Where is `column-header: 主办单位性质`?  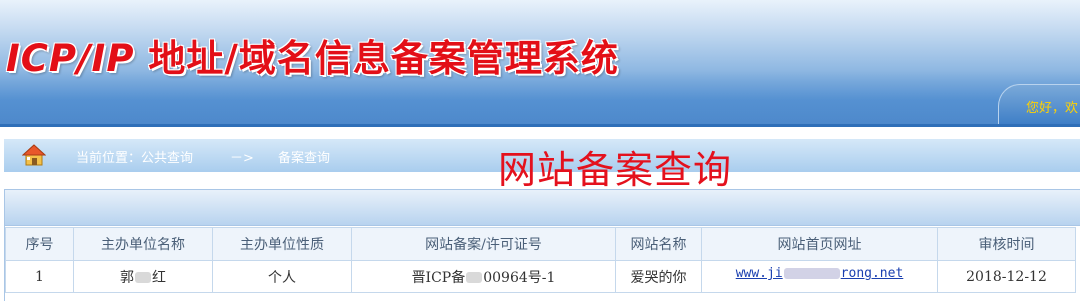
column-header: 主办单位性质 is located at coordinates (282, 244).